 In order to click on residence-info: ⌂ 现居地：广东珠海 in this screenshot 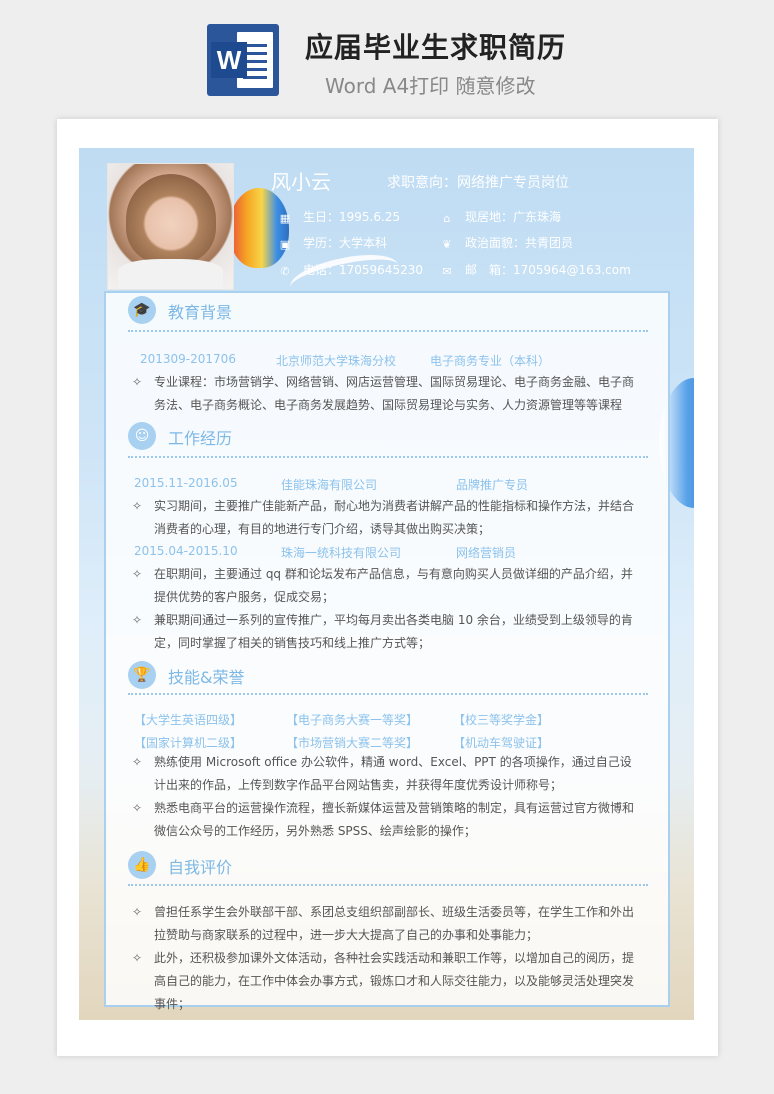, I will do `click(501, 216)`.